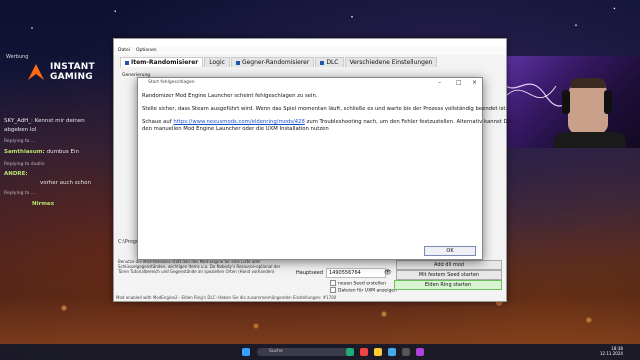 The width and height of the screenshot is (640, 360). I want to click on start-elden-ring-button: Elden Ring starten, so click(448, 285).